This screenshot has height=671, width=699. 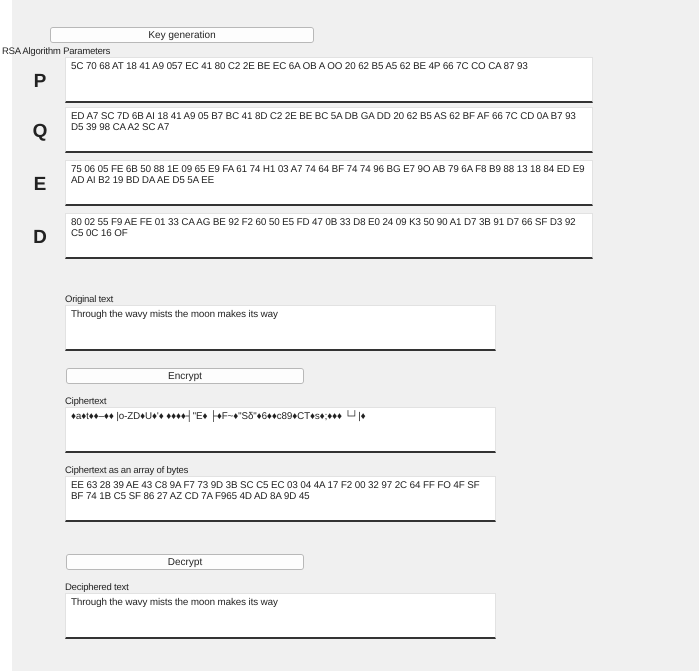 I want to click on action-button: Encrypt, so click(x=185, y=376).